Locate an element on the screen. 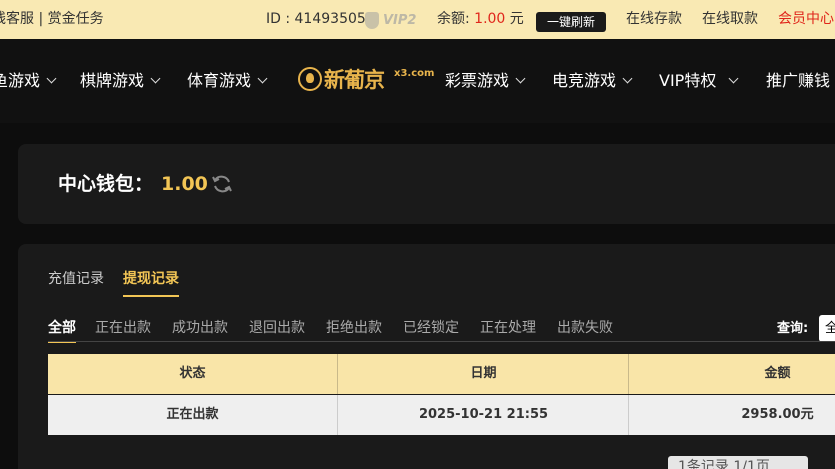 Image resolution: width=835 pixels, height=469 pixels. support-links: 线客服 | 赏金任务 is located at coordinates (52, 19).